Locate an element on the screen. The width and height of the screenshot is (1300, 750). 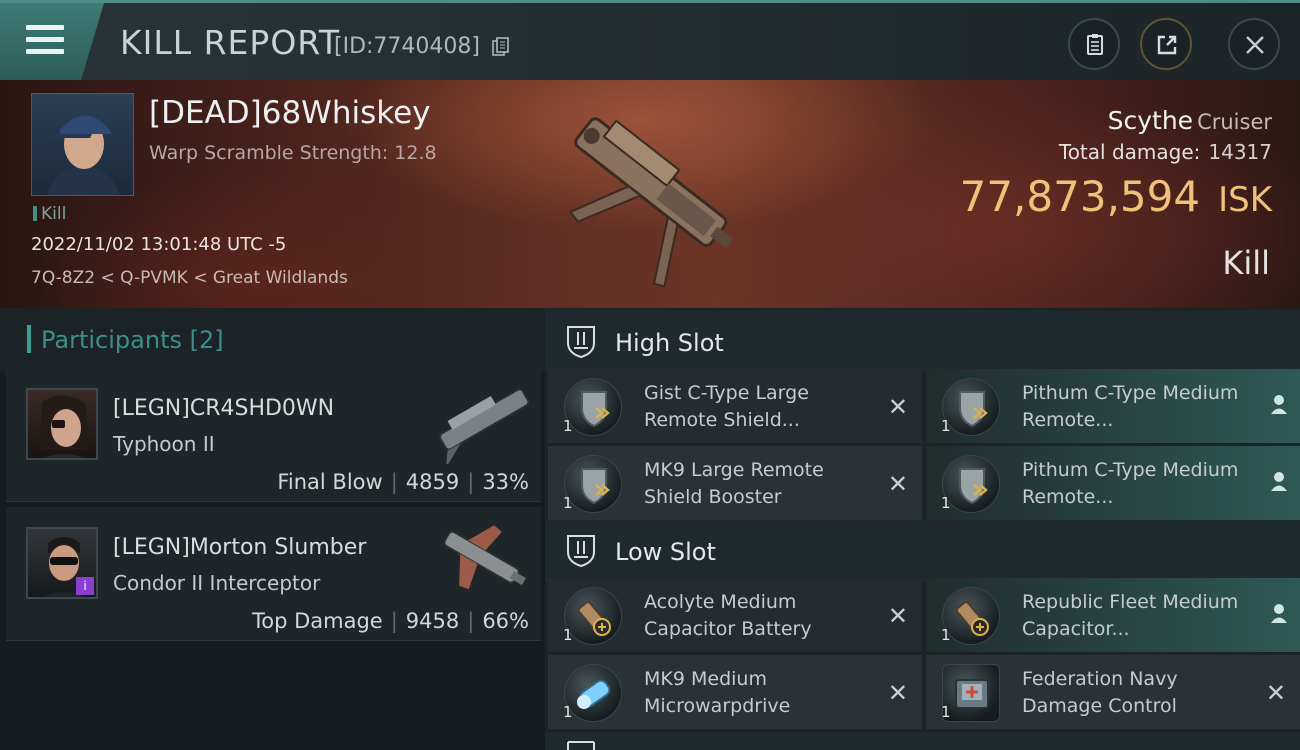
hamburger-menu-icon is located at coordinates (45, 40).